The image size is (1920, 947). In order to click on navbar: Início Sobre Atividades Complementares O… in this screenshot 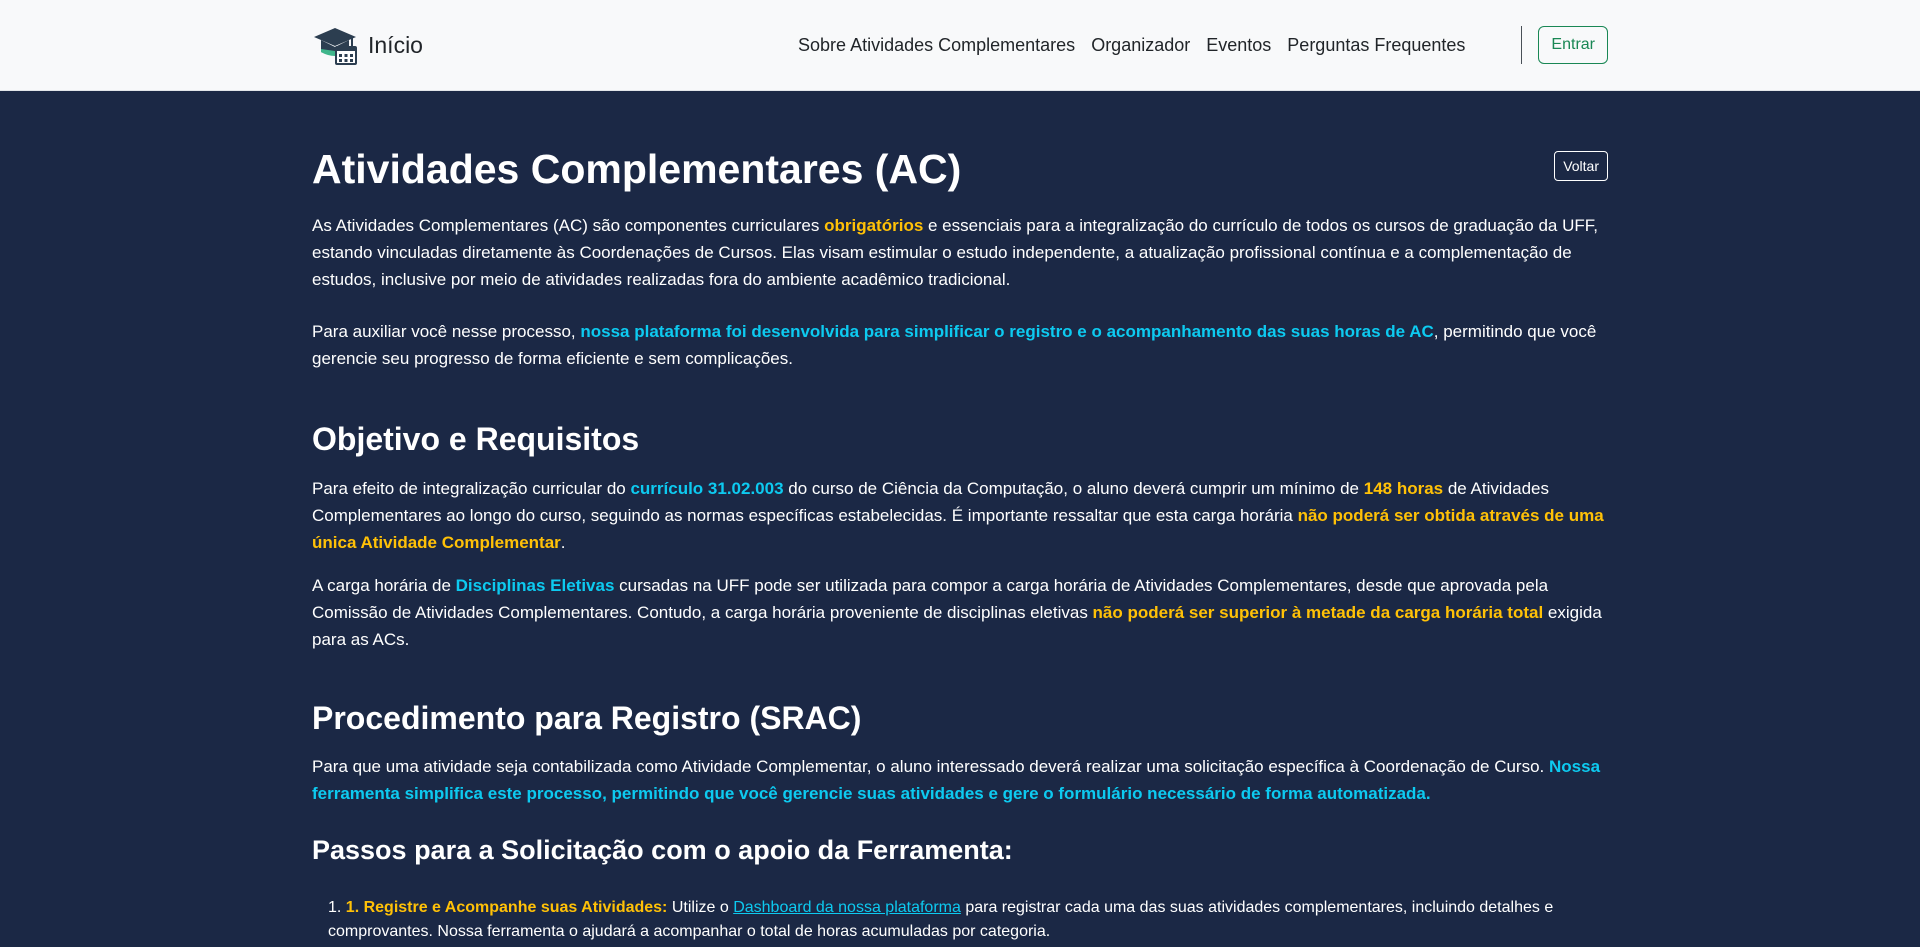, I will do `click(960, 45)`.